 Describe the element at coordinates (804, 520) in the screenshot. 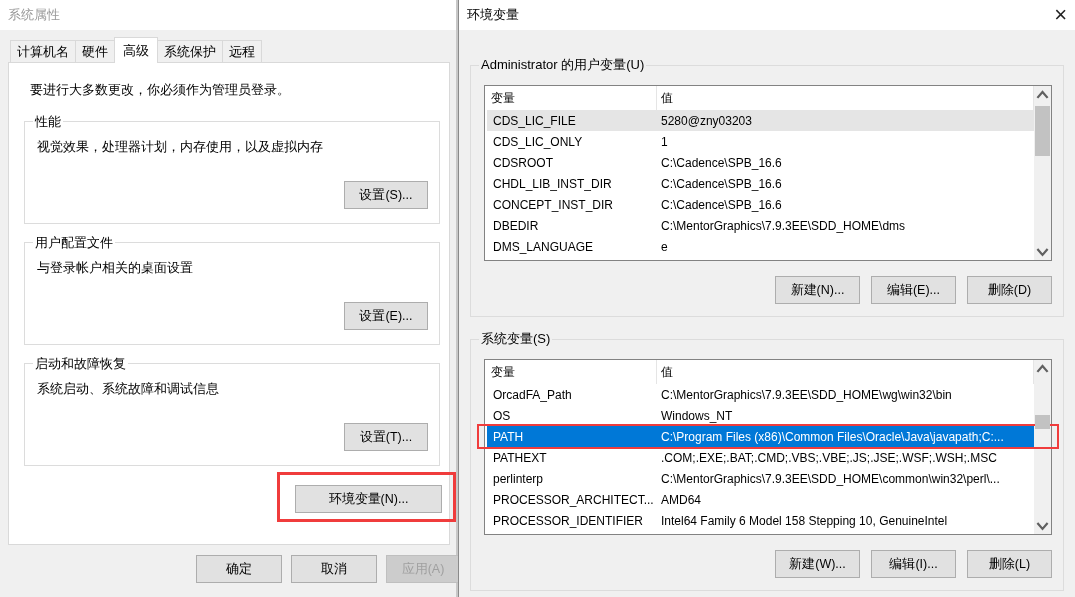

I see `variable-value: Intel64 Family 6 Model 158 Stepping 10, GenuineIntel` at that location.